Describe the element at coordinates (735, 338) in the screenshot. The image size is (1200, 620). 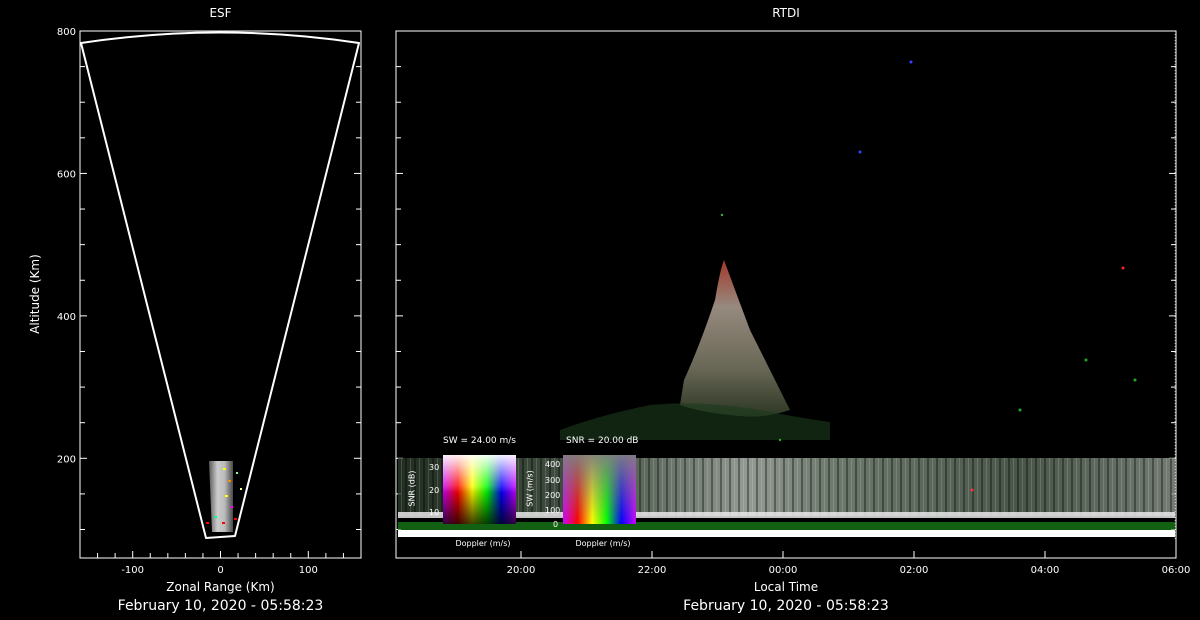
I see `rtdi-plume` at that location.